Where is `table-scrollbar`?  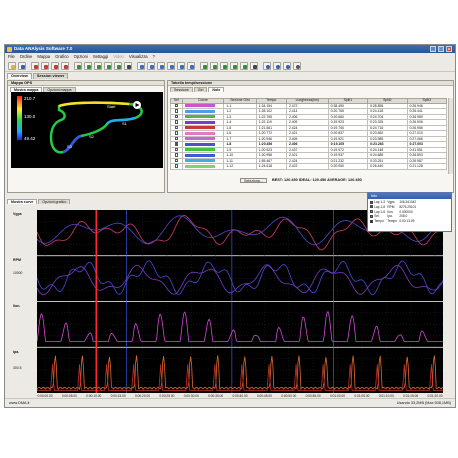
table-scrollbar is located at coordinates (450, 136).